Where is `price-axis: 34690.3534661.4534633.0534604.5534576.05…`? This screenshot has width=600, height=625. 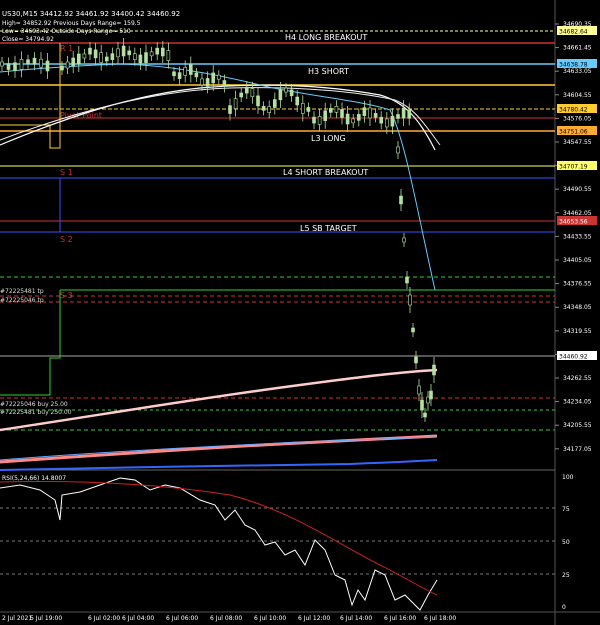
price-axis: 34690.3534661.4534633.0534604.5534576.05… is located at coordinates (573, 237).